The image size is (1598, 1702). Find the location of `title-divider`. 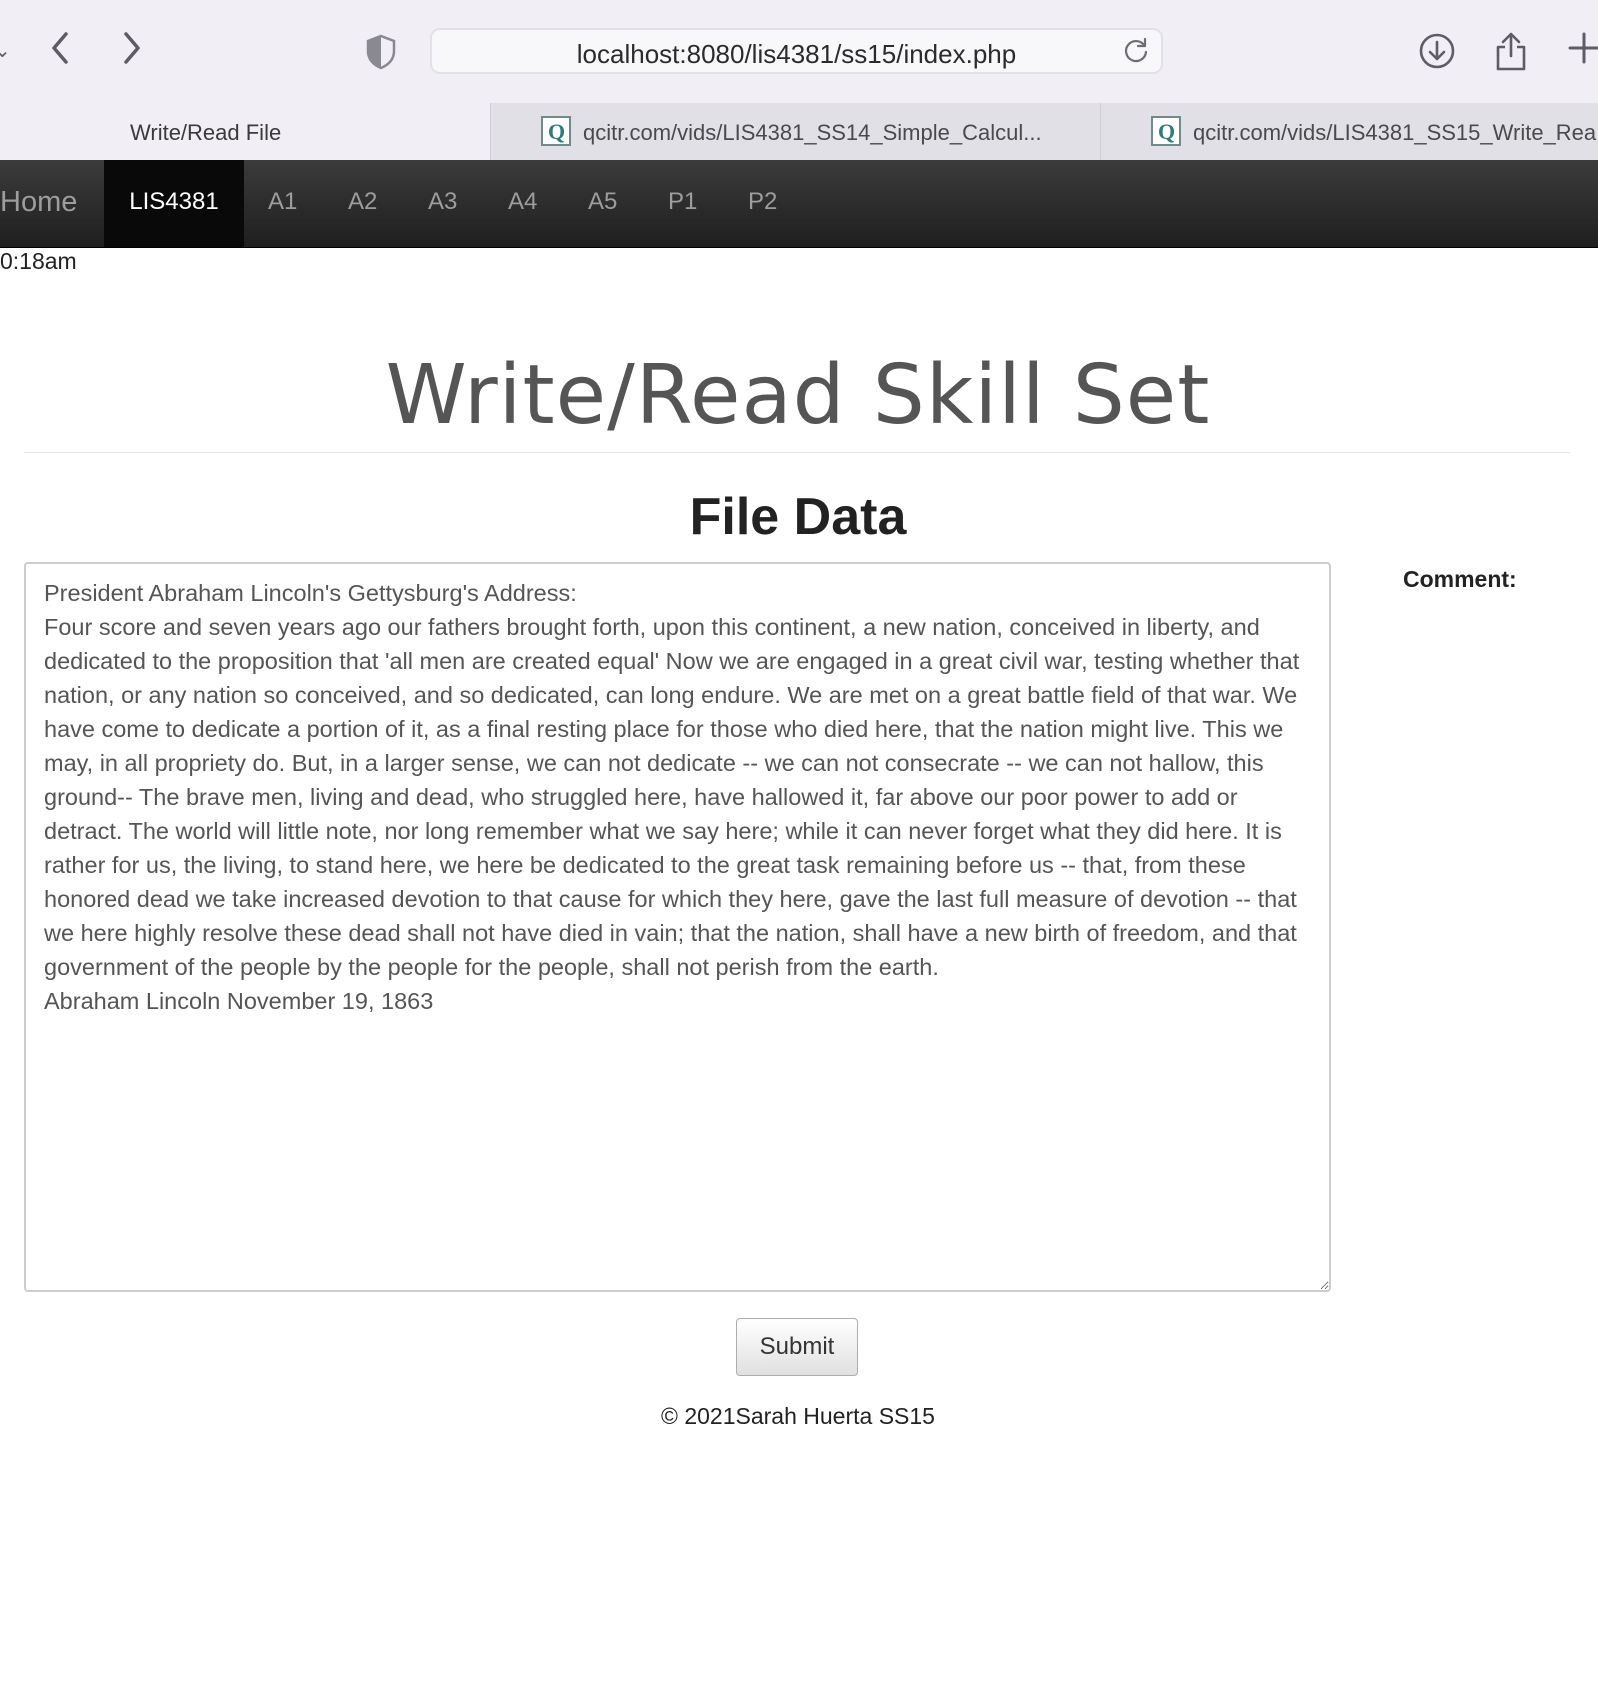

title-divider is located at coordinates (797, 452).